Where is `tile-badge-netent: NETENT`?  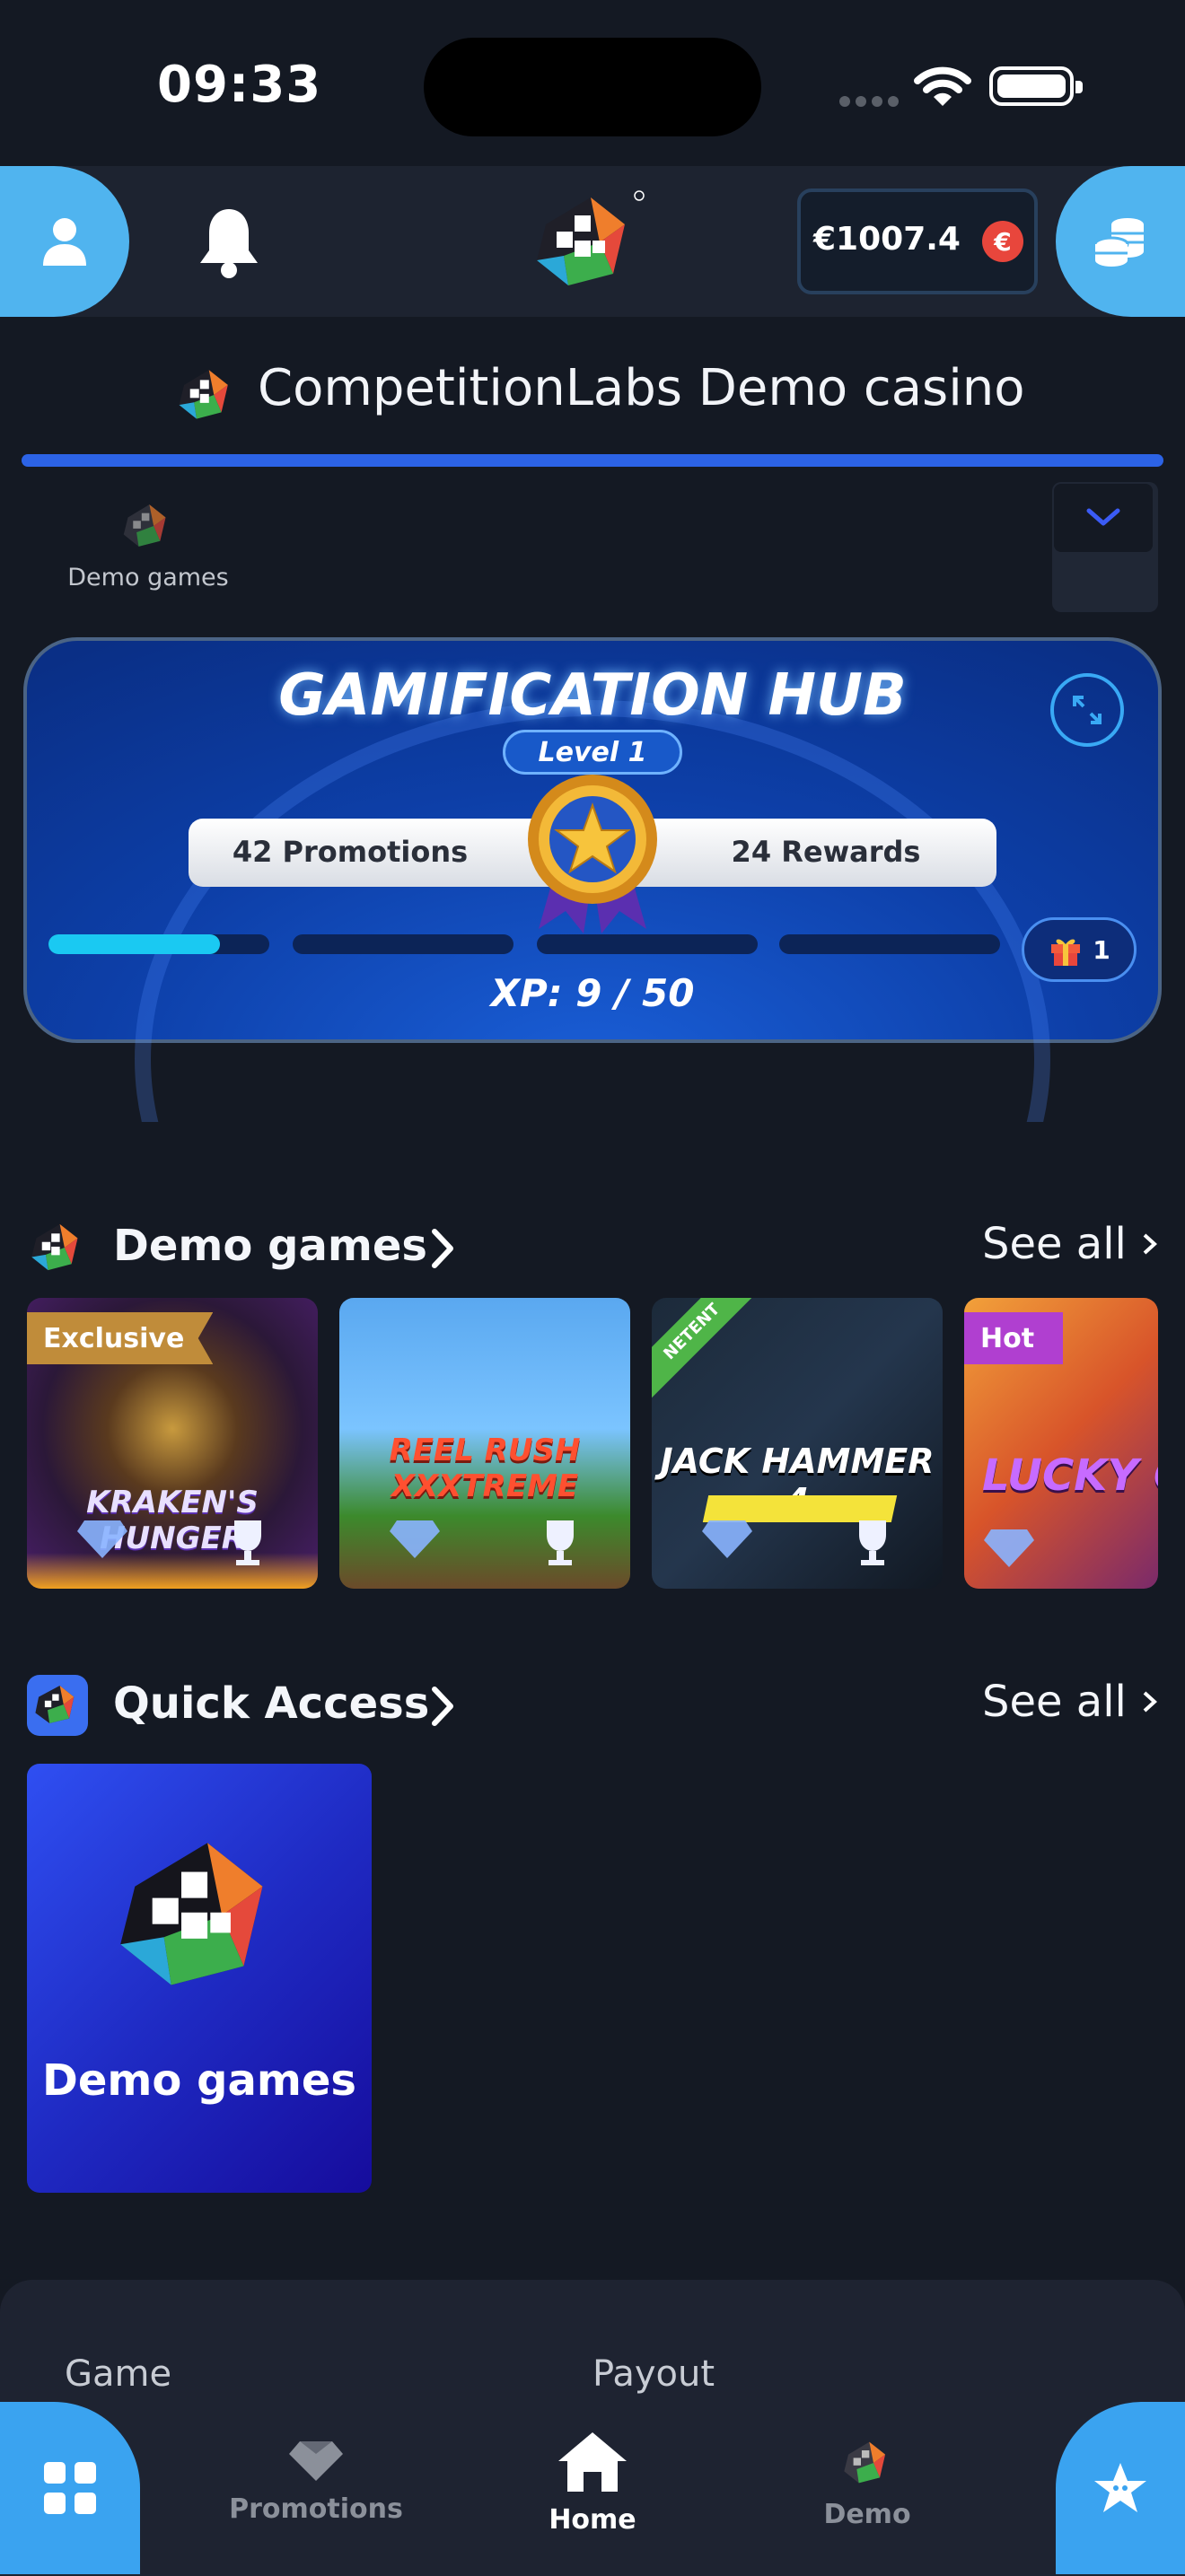 tile-badge-netent: NETENT is located at coordinates (705, 1348).